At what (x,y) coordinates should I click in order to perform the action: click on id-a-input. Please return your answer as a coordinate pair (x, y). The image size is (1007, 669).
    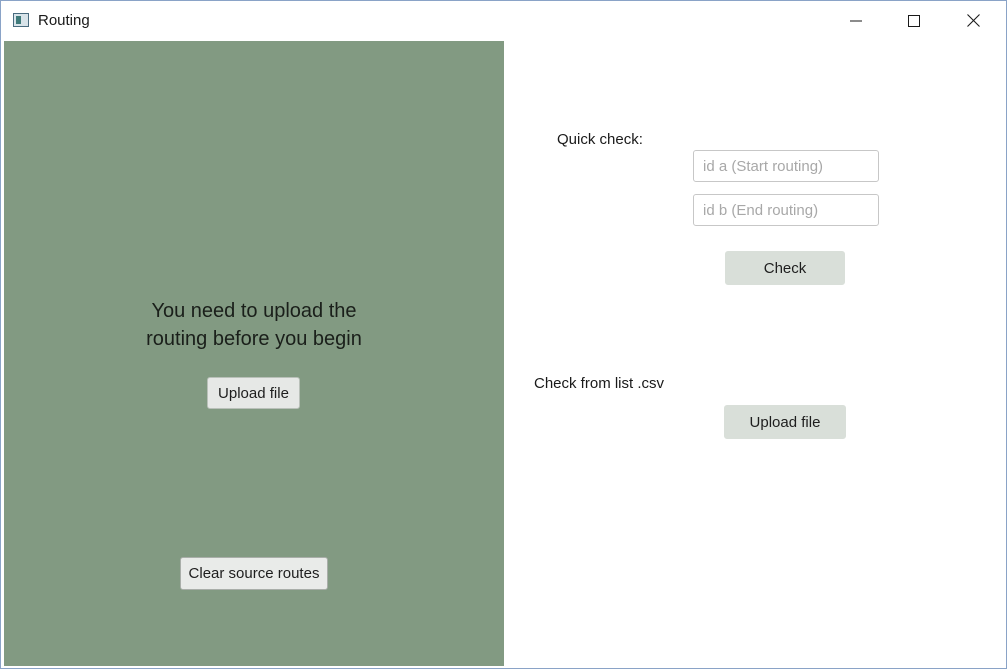
    Looking at the image, I should click on (786, 166).